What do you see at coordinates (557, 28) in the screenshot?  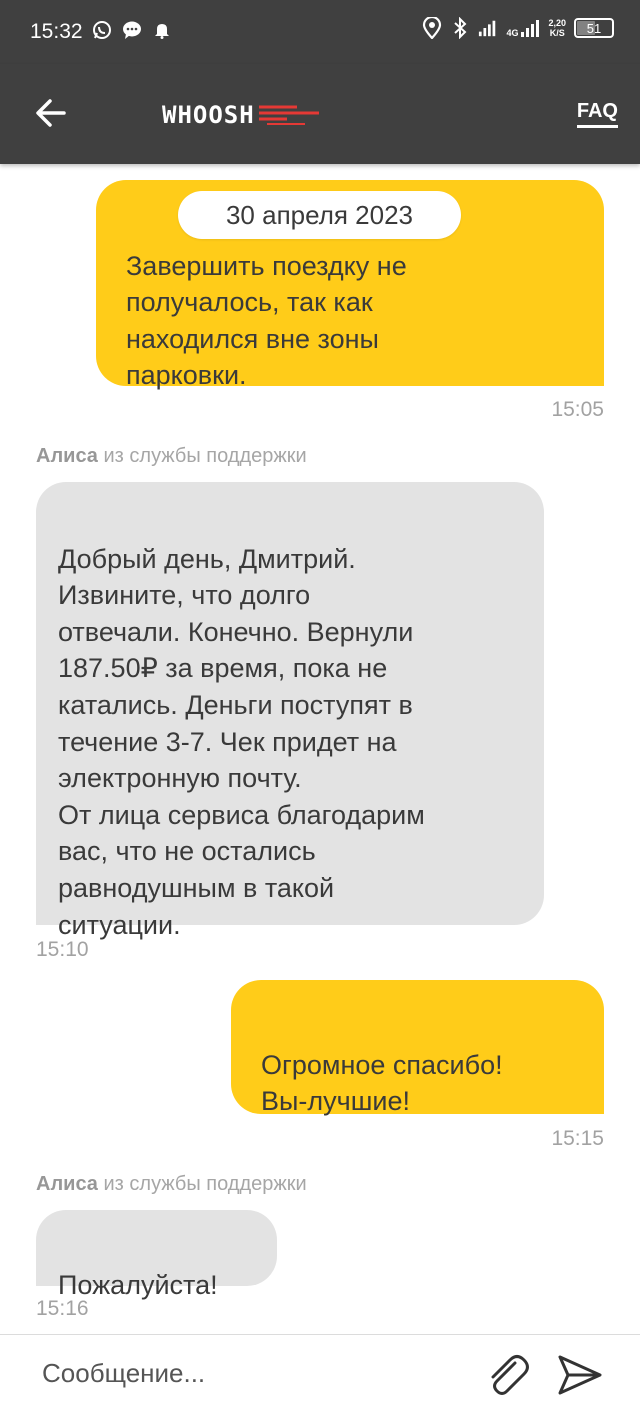 I see `network-speed: 2,20 K/S` at bounding box center [557, 28].